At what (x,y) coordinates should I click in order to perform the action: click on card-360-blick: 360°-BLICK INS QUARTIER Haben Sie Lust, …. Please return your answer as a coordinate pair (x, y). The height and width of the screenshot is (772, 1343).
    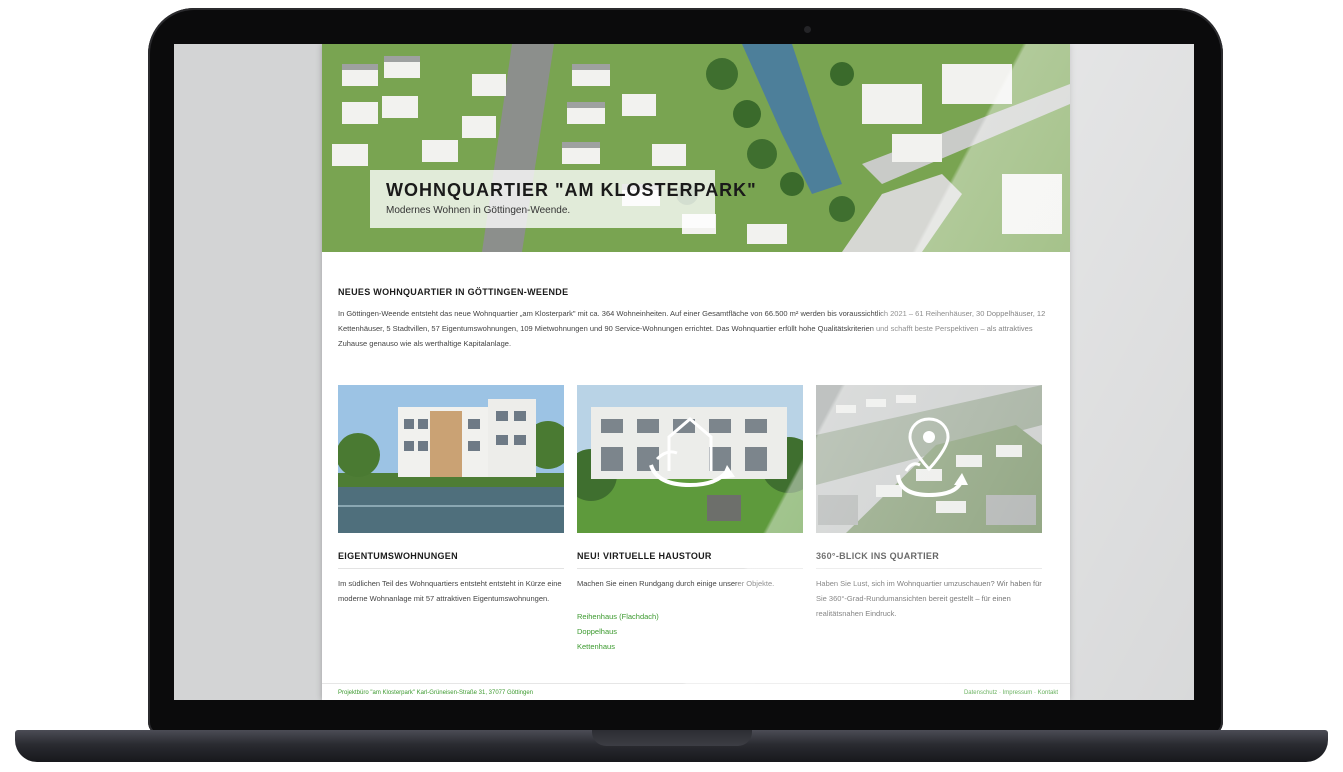
    Looking at the image, I should click on (929, 501).